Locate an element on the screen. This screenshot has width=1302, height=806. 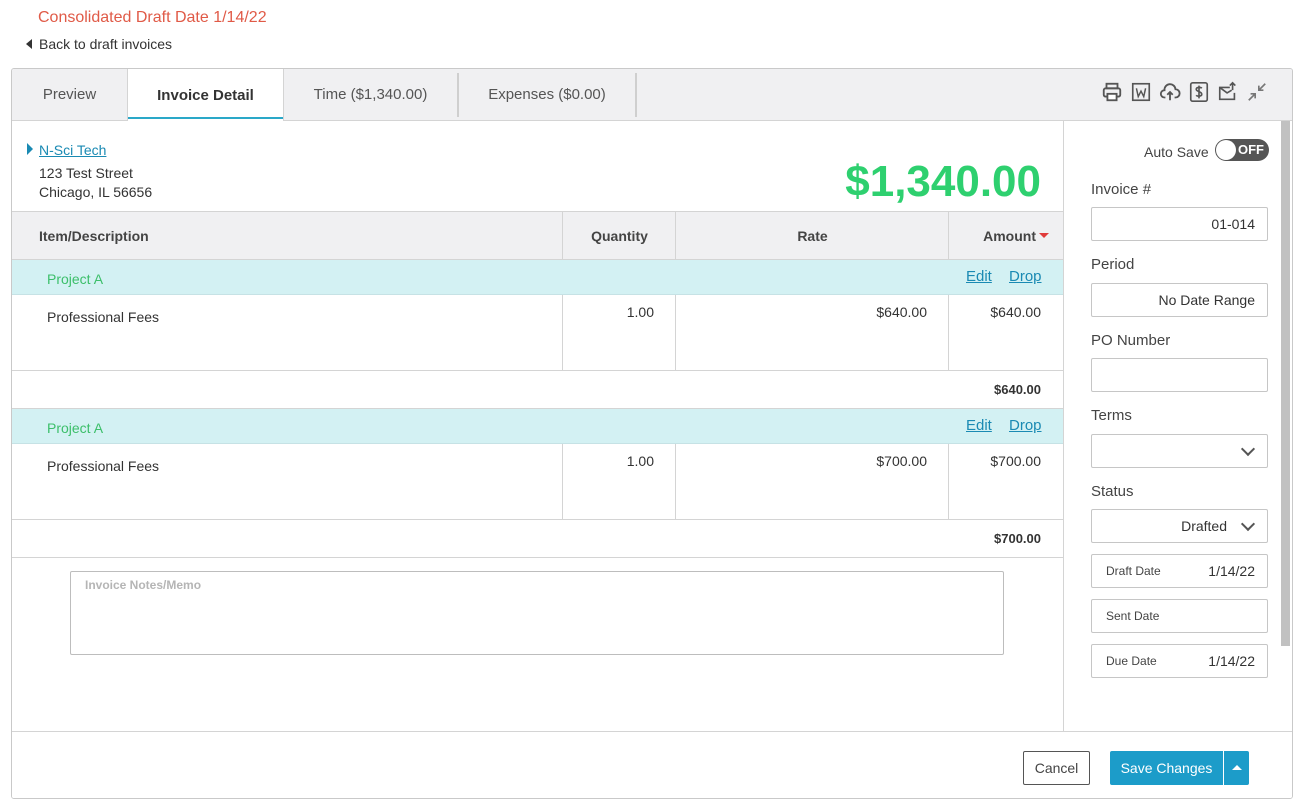
po-number-label: PO Number is located at coordinates (1131, 340).